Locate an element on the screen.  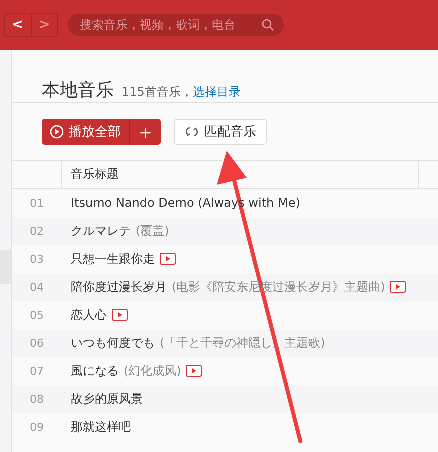
song-title: 只想一生跟你走 is located at coordinates (113, 259).